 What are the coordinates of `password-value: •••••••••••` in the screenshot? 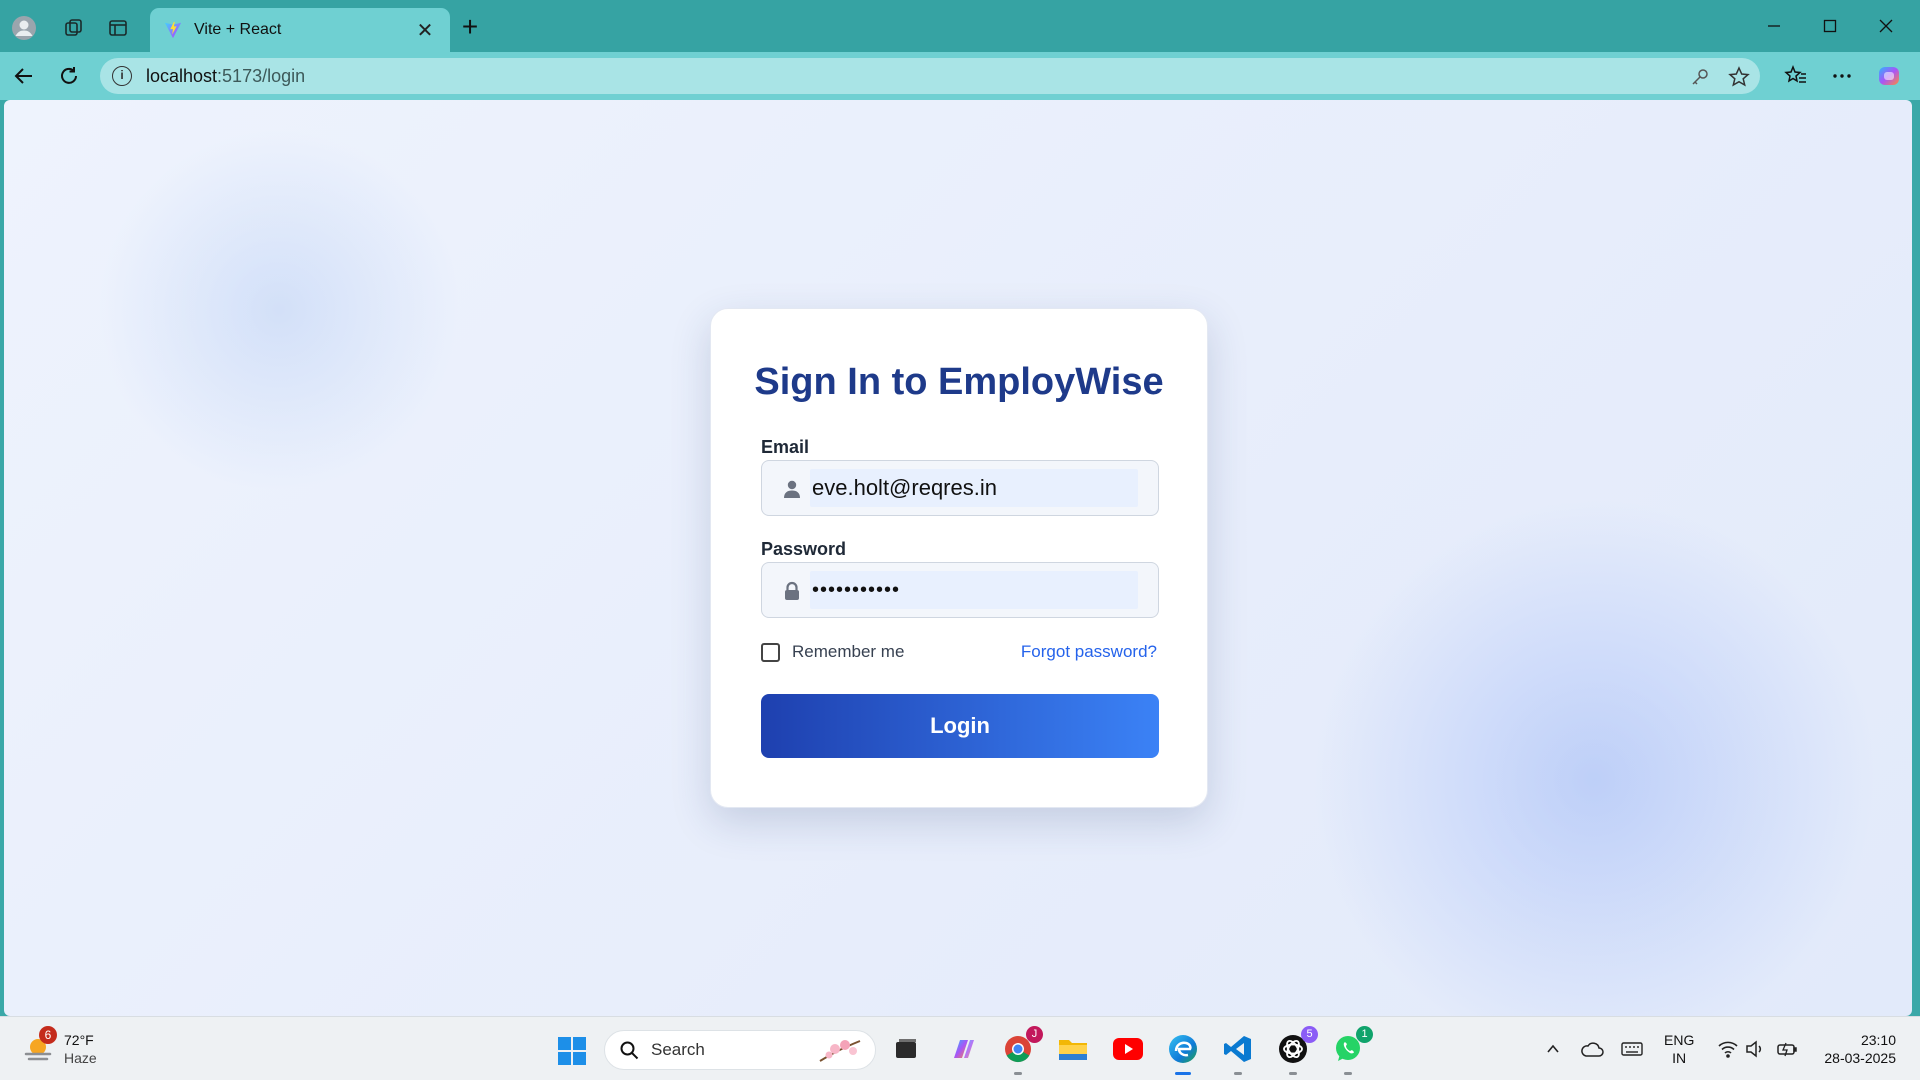 It's located at (974, 590).